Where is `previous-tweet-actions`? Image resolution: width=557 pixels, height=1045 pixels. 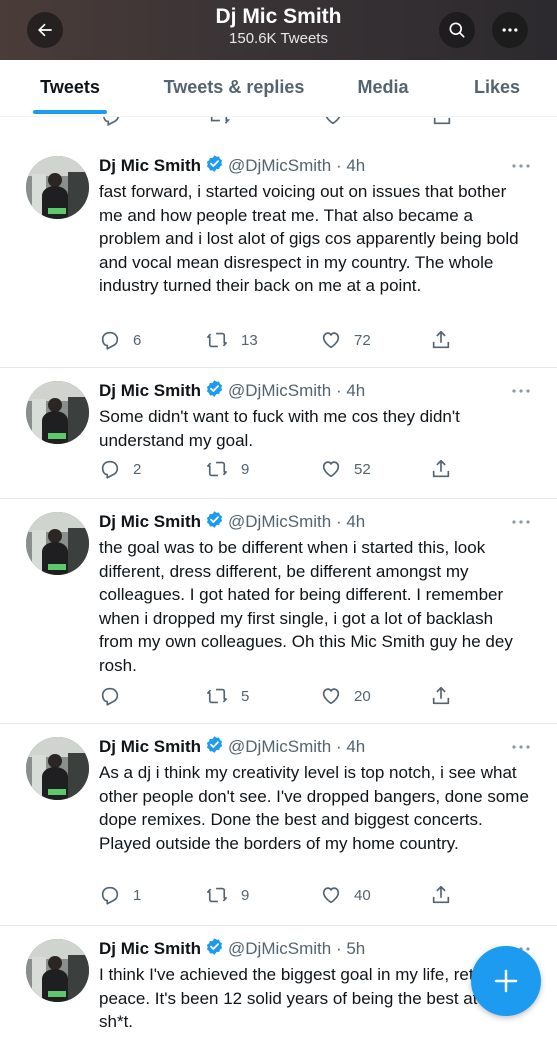 previous-tweet-actions is located at coordinates (278, 122).